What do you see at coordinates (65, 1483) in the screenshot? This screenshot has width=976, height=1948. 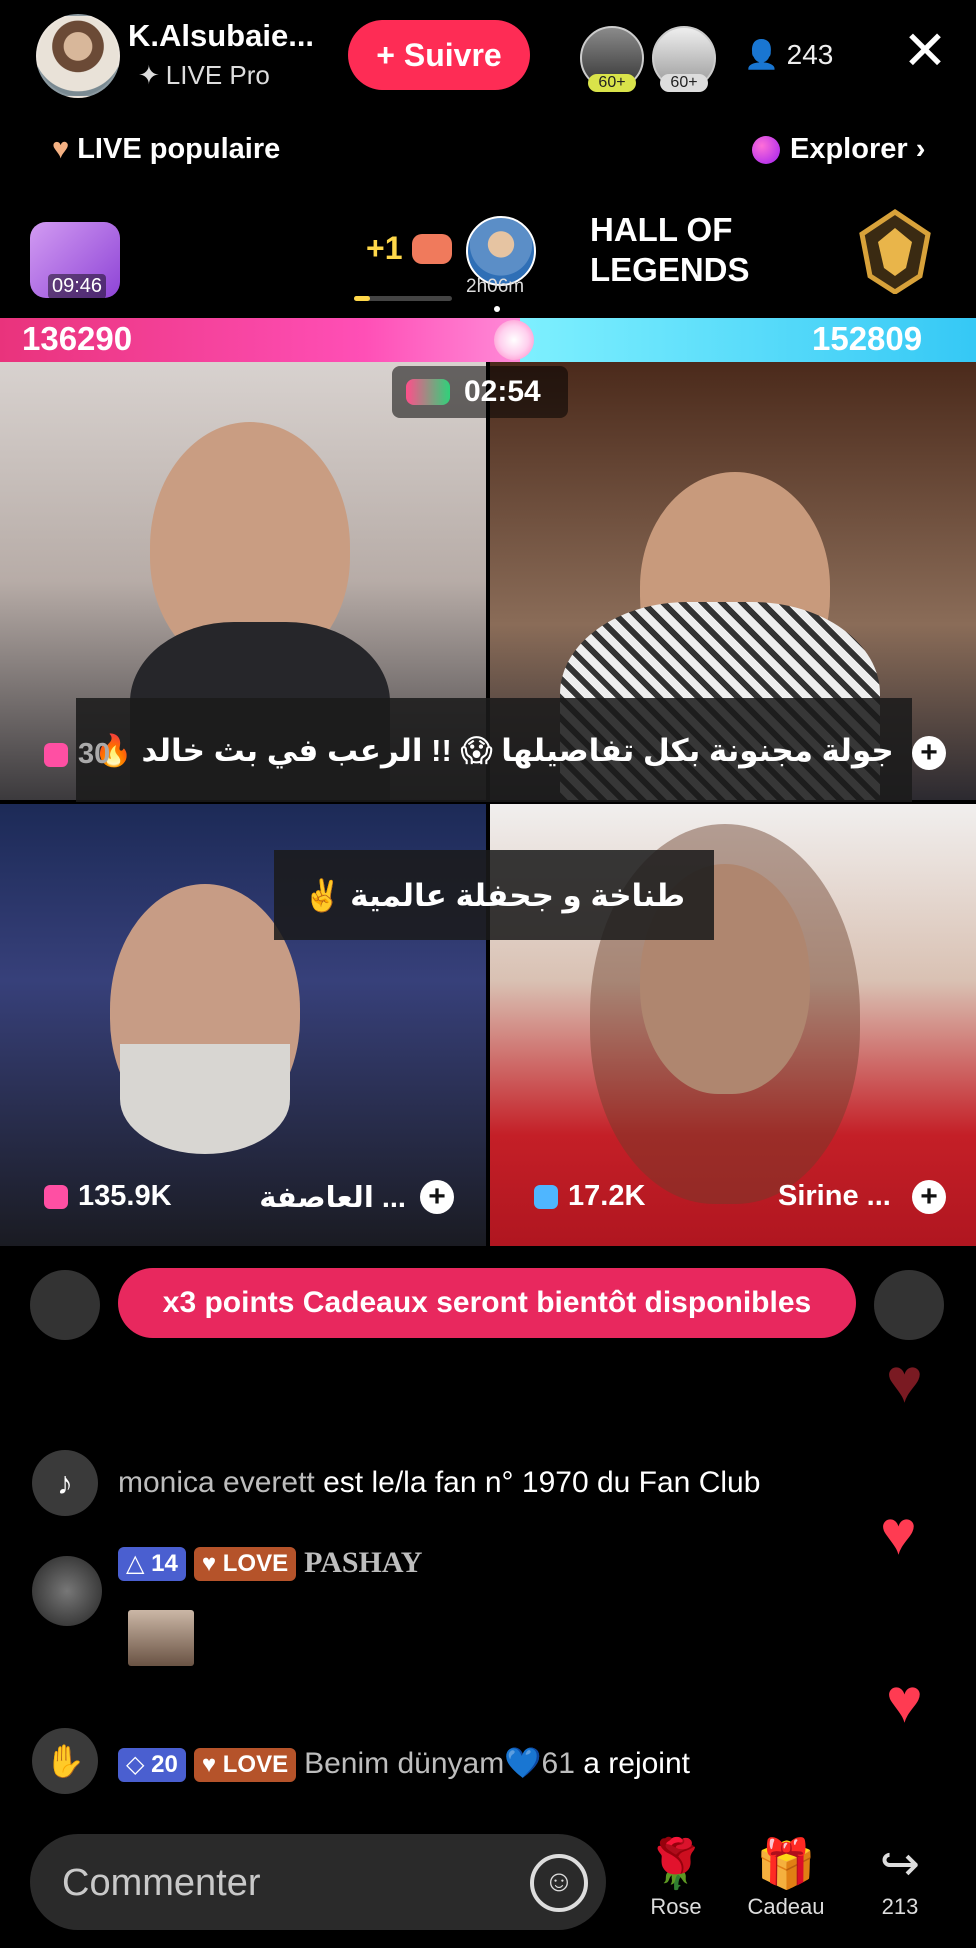 I see `tiktok-icon: ♪` at bounding box center [65, 1483].